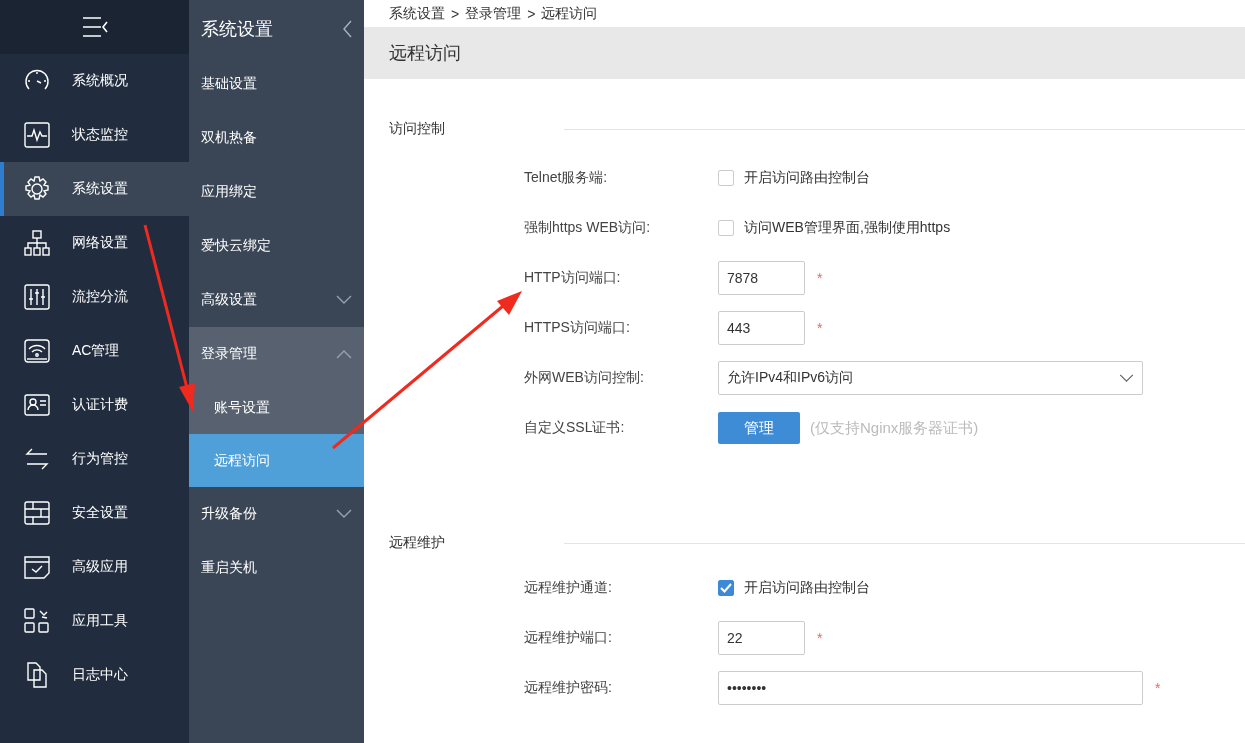 Image resolution: width=1245 pixels, height=743 pixels. I want to click on grid-wrench-icon, so click(37, 621).